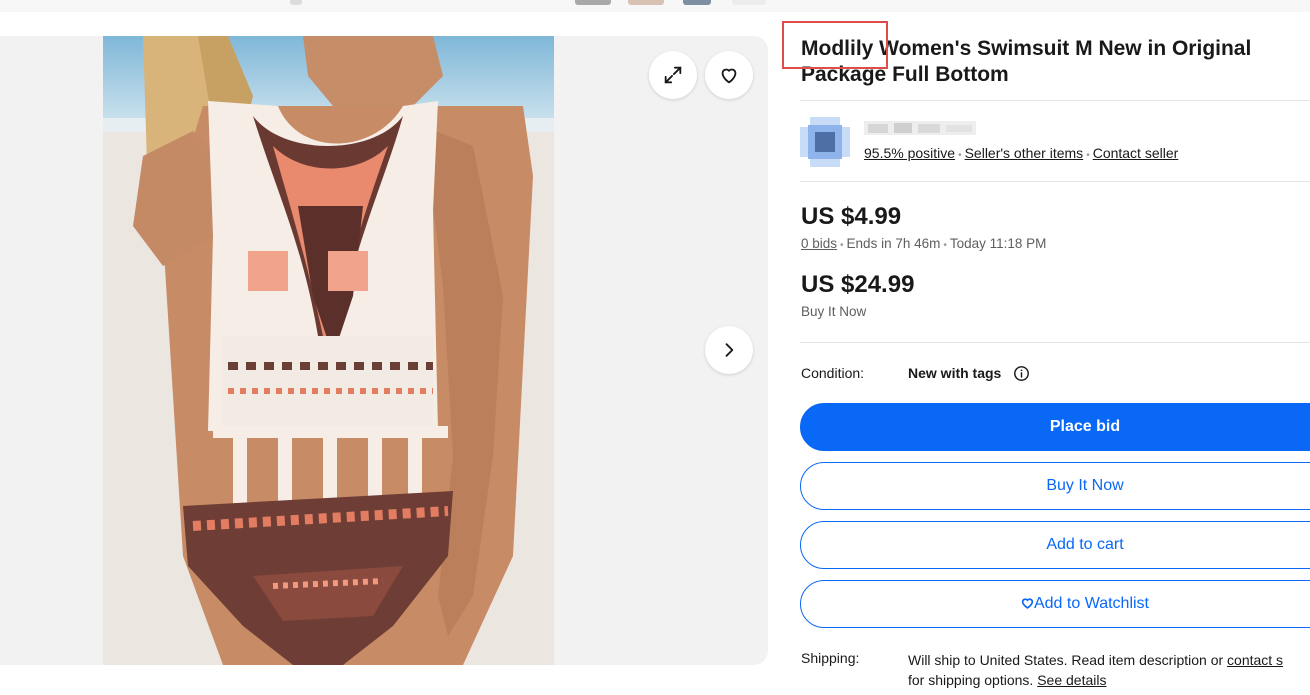 This screenshot has height=695, width=1310. I want to click on bids-link: 0 bids, so click(819, 243).